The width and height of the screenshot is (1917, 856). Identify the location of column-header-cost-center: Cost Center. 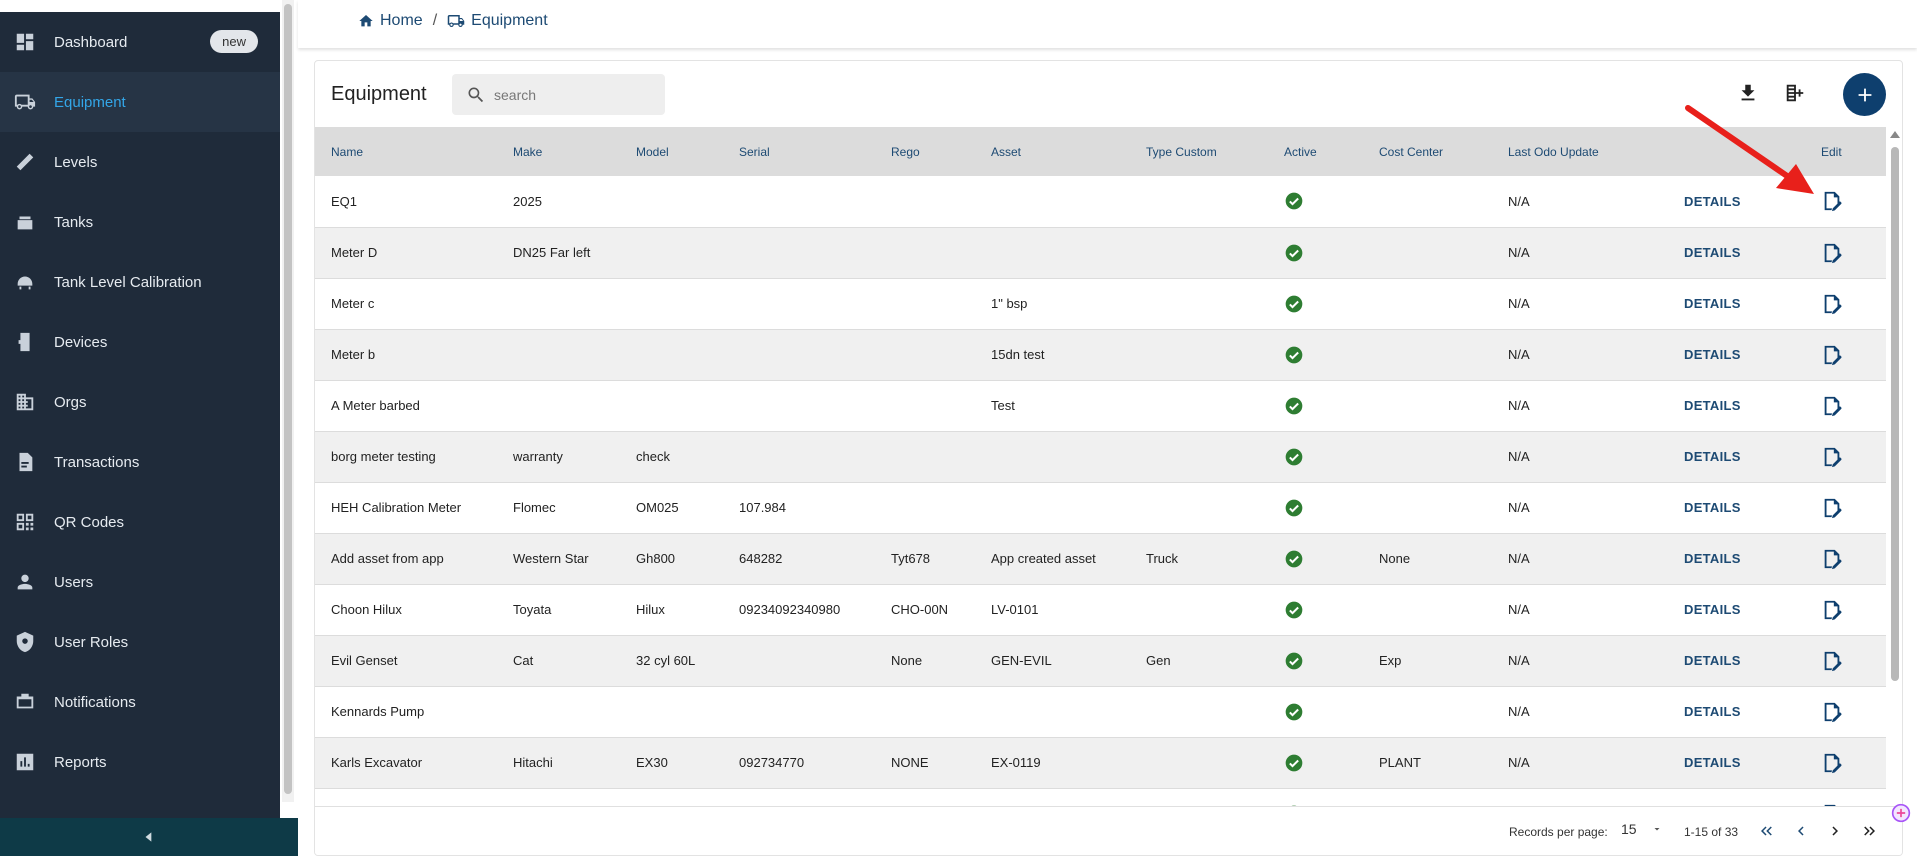
(1427, 151).